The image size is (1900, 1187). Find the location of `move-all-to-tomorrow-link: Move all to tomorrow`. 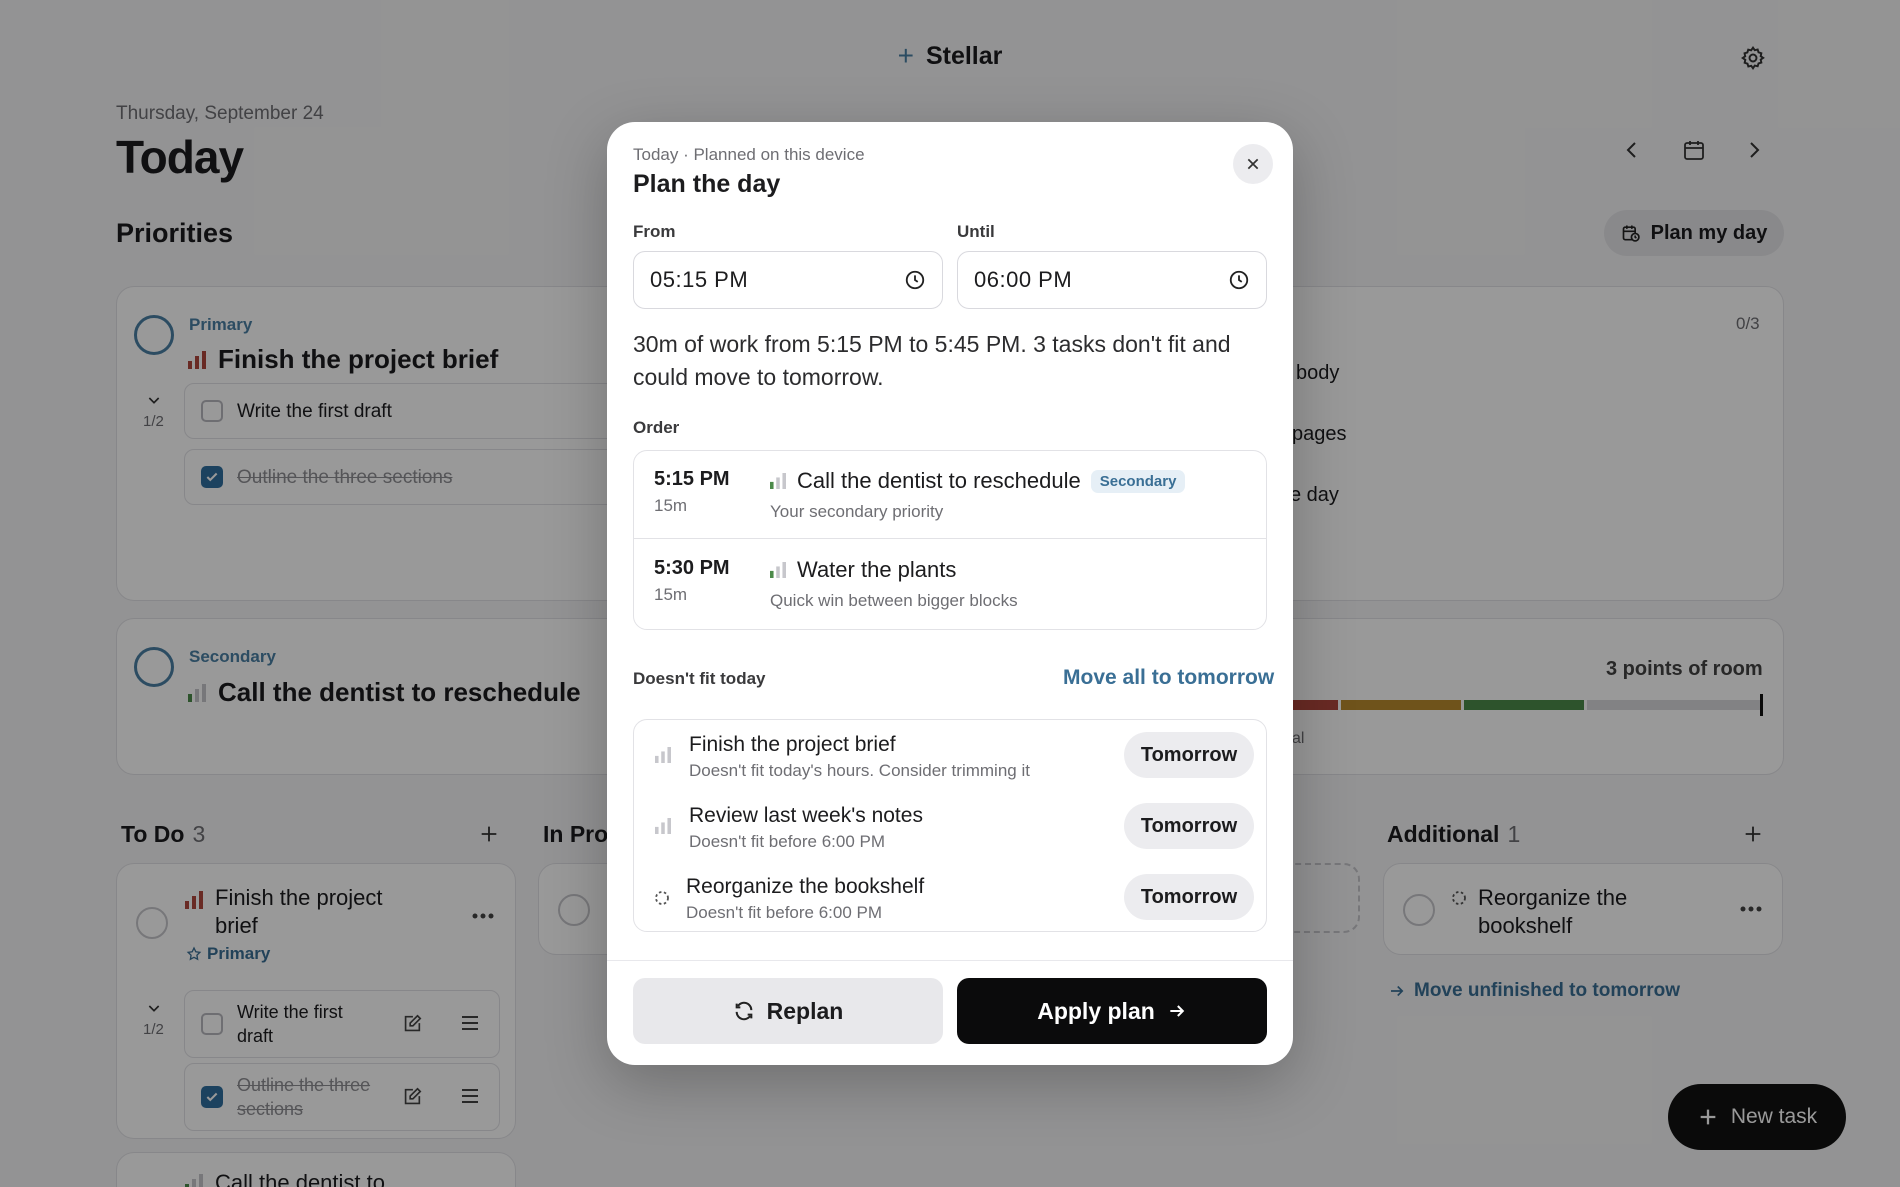

move-all-to-tomorrow-link: Move all to tomorrow is located at coordinates (1168, 678).